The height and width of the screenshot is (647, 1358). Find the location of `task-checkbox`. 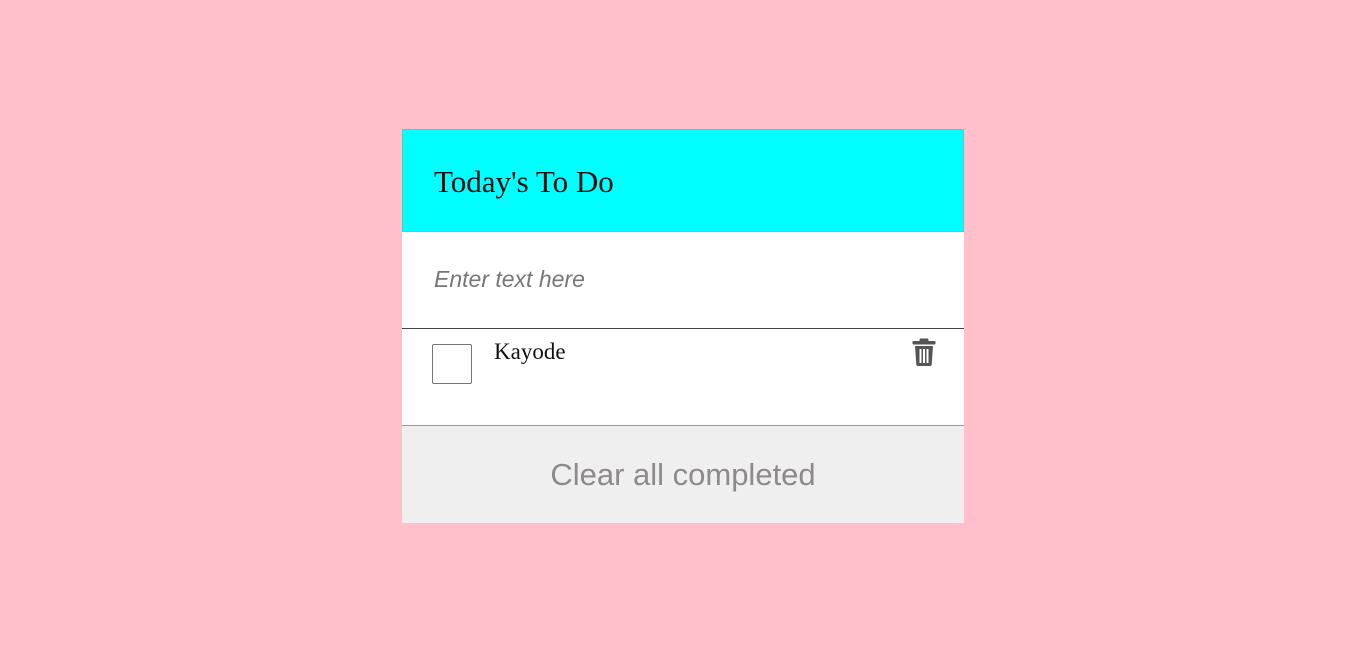

task-checkbox is located at coordinates (452, 364).